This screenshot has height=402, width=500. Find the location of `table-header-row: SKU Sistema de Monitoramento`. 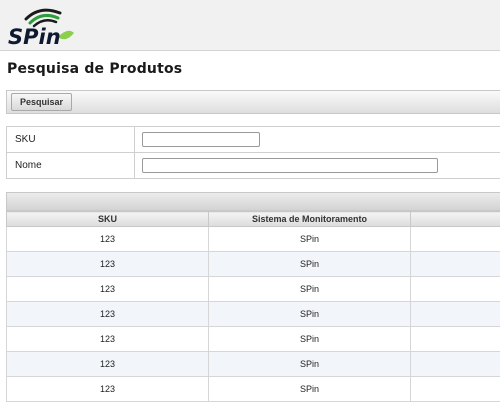

table-header-row: SKU Sistema de Monitoramento is located at coordinates (253, 219).